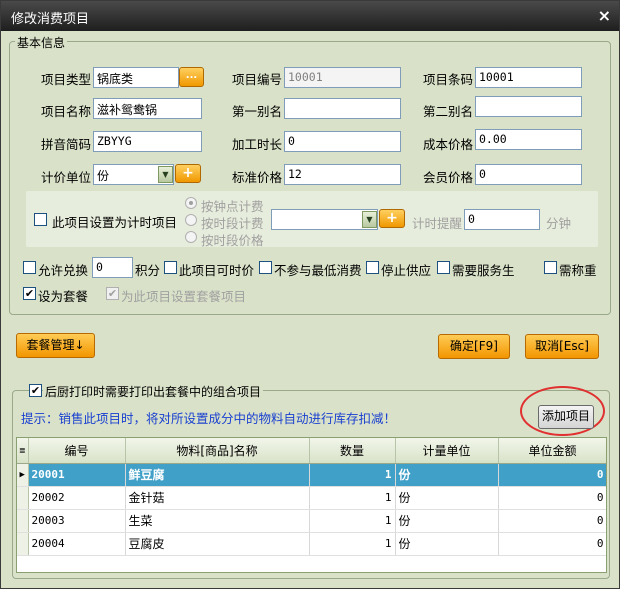  I want to click on column-header-qty: 数量, so click(352, 451).